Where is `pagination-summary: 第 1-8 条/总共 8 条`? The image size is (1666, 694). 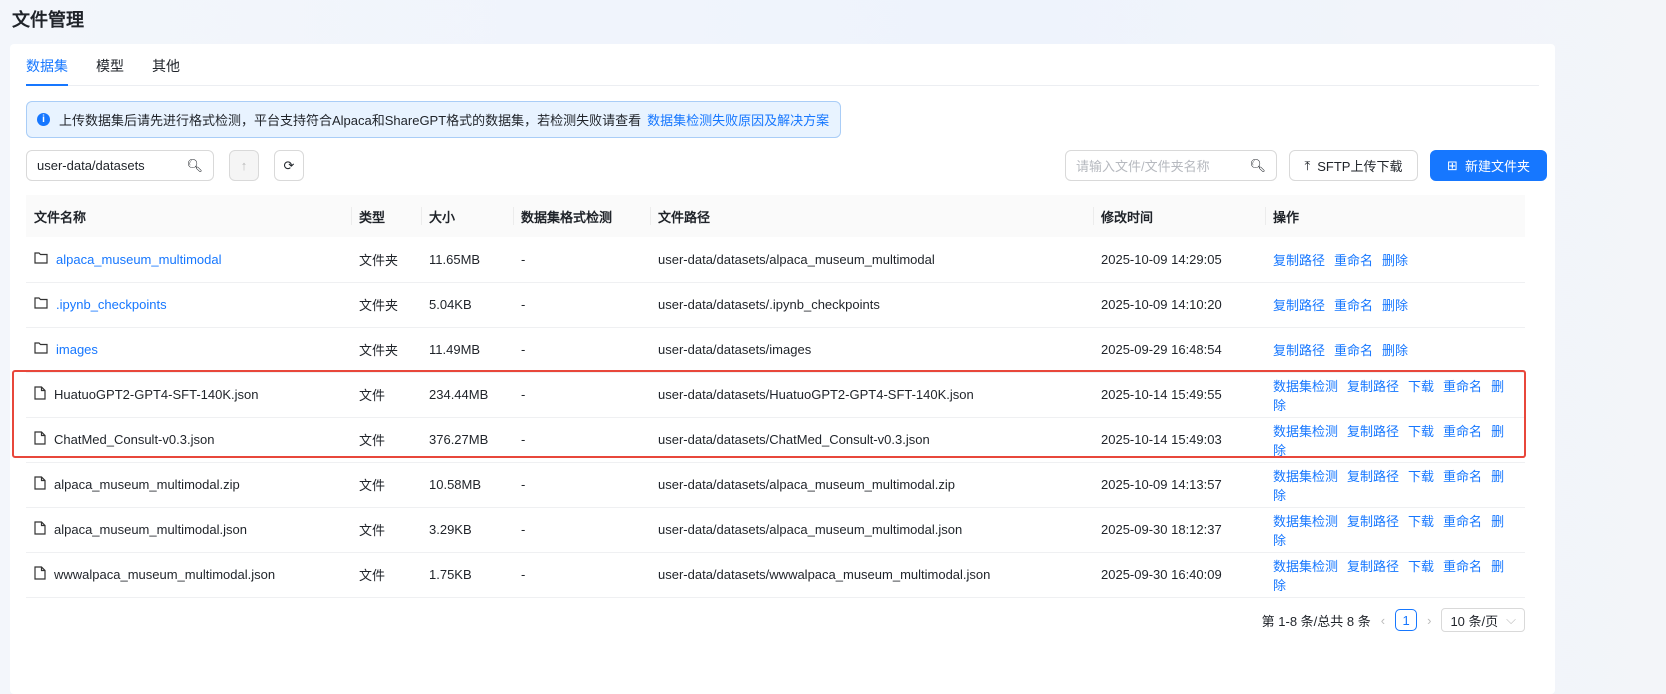 pagination-summary: 第 1-8 条/总共 8 条 is located at coordinates (1316, 621).